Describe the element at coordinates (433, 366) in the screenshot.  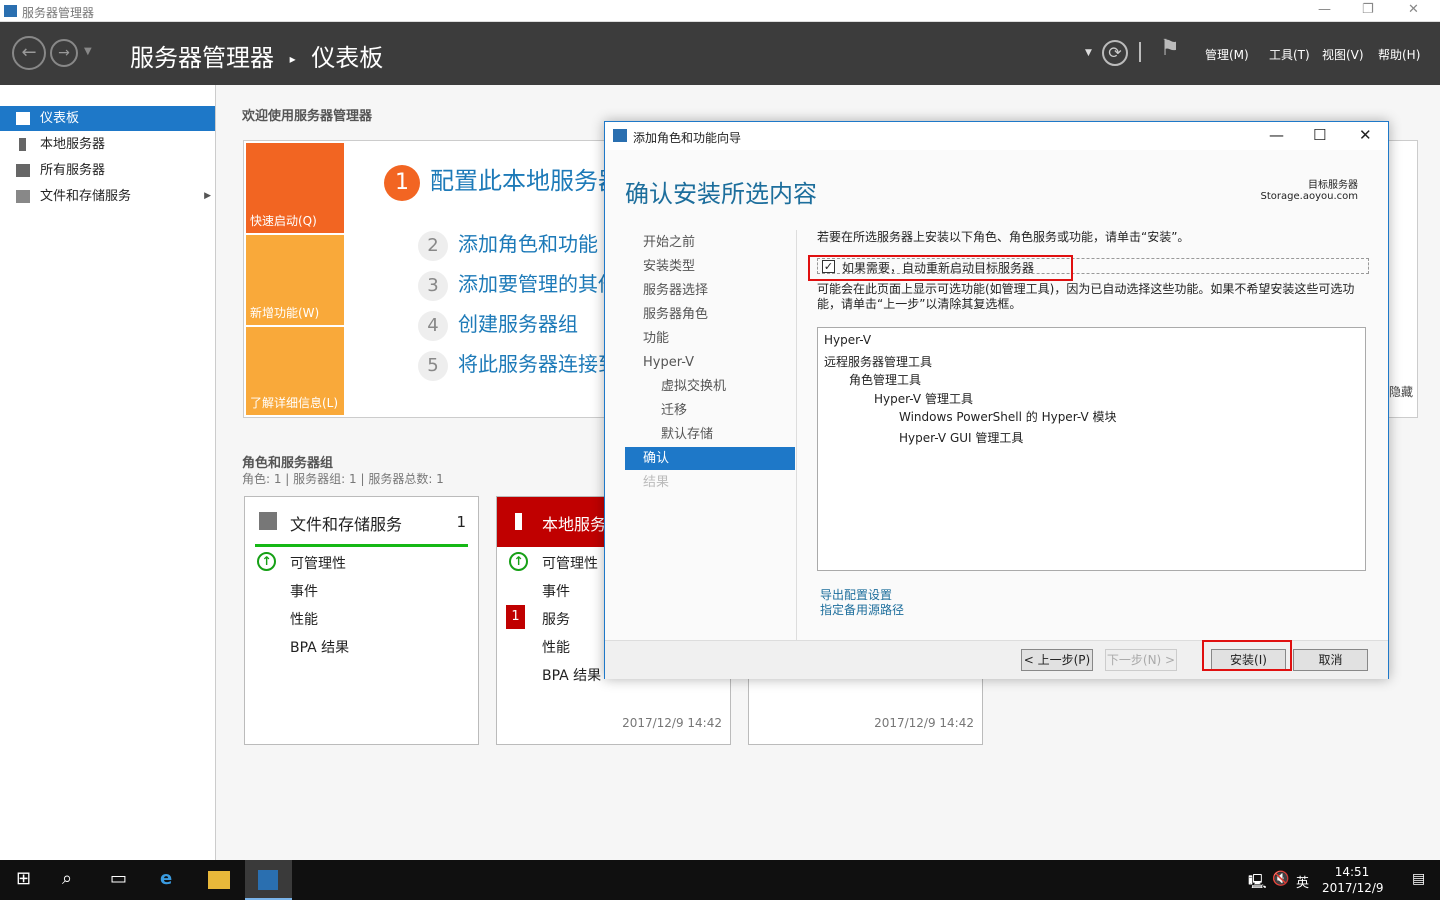
I see `step-number: 5` at that location.